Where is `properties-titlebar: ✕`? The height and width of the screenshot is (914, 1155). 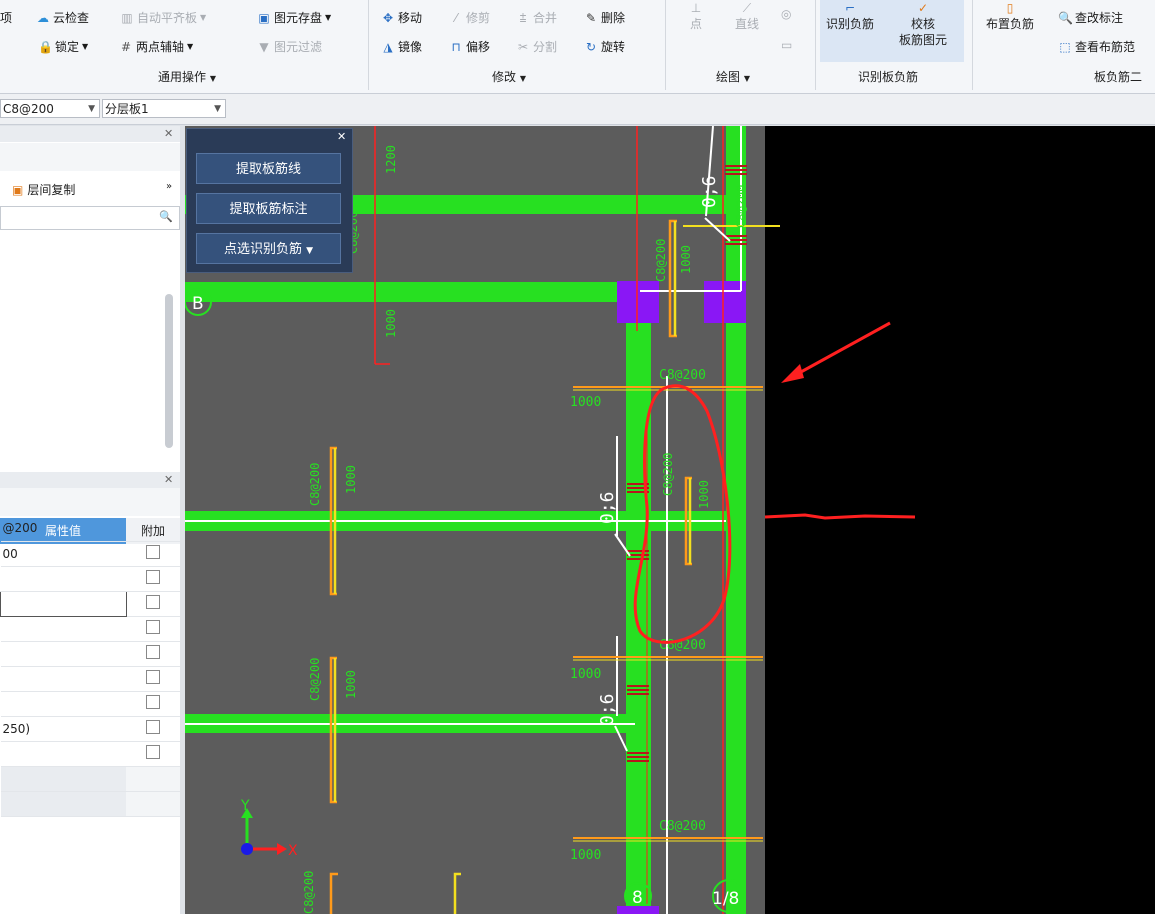 properties-titlebar: ✕ is located at coordinates (90, 480).